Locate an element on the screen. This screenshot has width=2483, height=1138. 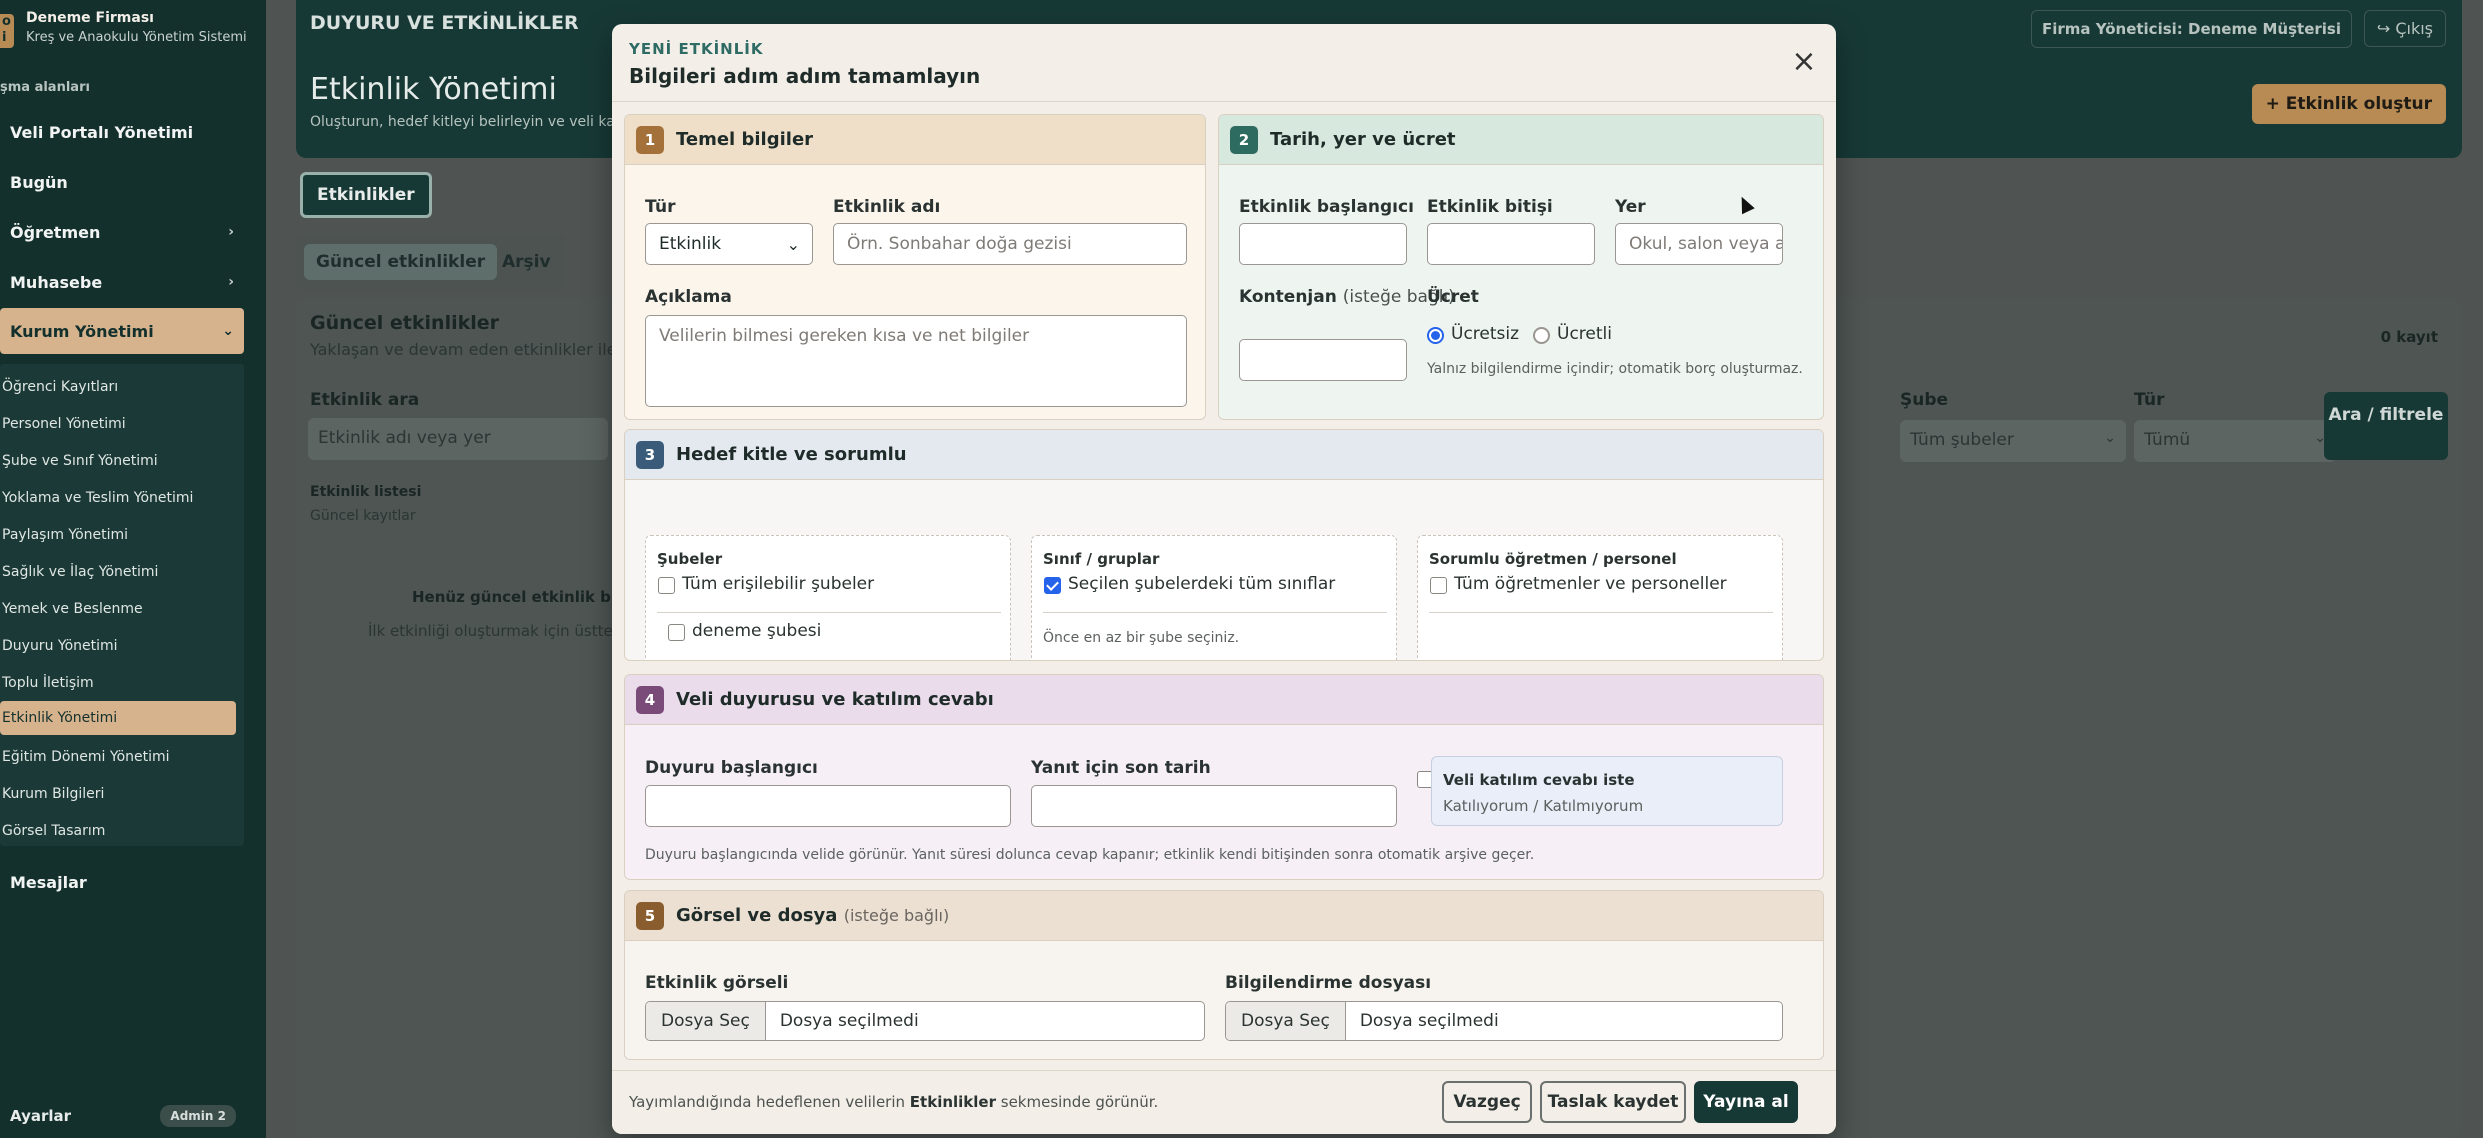
sidebar-item-ogretmen: Öğretmen › is located at coordinates (122, 232).